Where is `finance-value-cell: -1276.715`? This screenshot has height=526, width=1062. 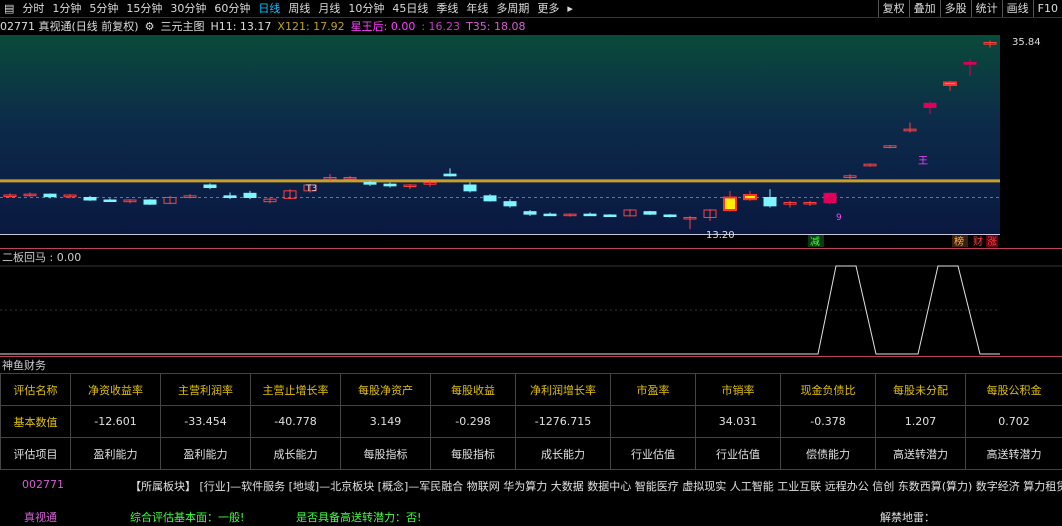 finance-value-cell: -1276.715 is located at coordinates (563, 421).